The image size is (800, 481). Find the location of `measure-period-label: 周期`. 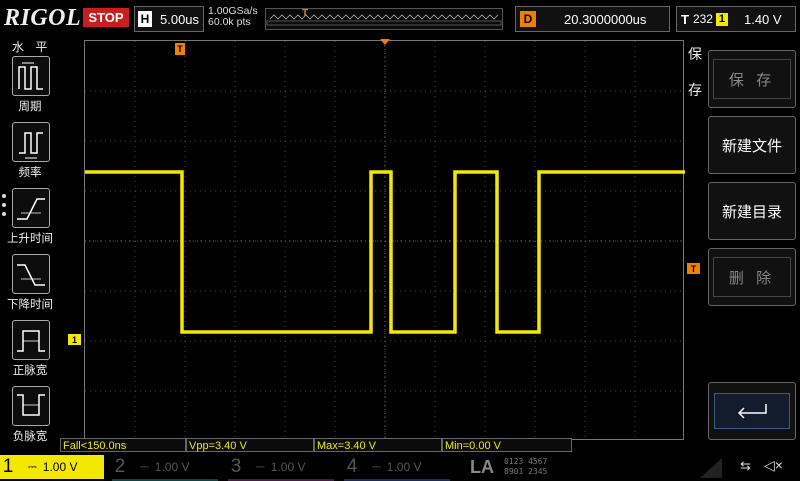

measure-period-label: 周期 is located at coordinates (30, 107).